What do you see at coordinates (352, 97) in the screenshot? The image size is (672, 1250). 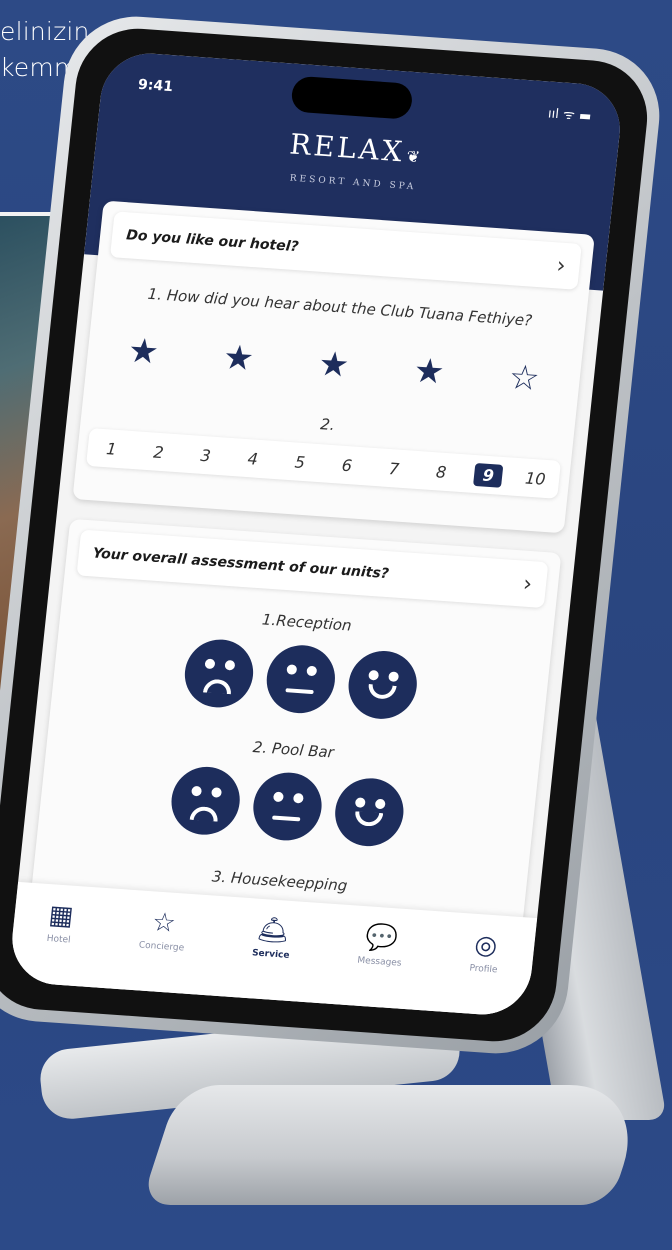 I see `dynamic-island` at bounding box center [352, 97].